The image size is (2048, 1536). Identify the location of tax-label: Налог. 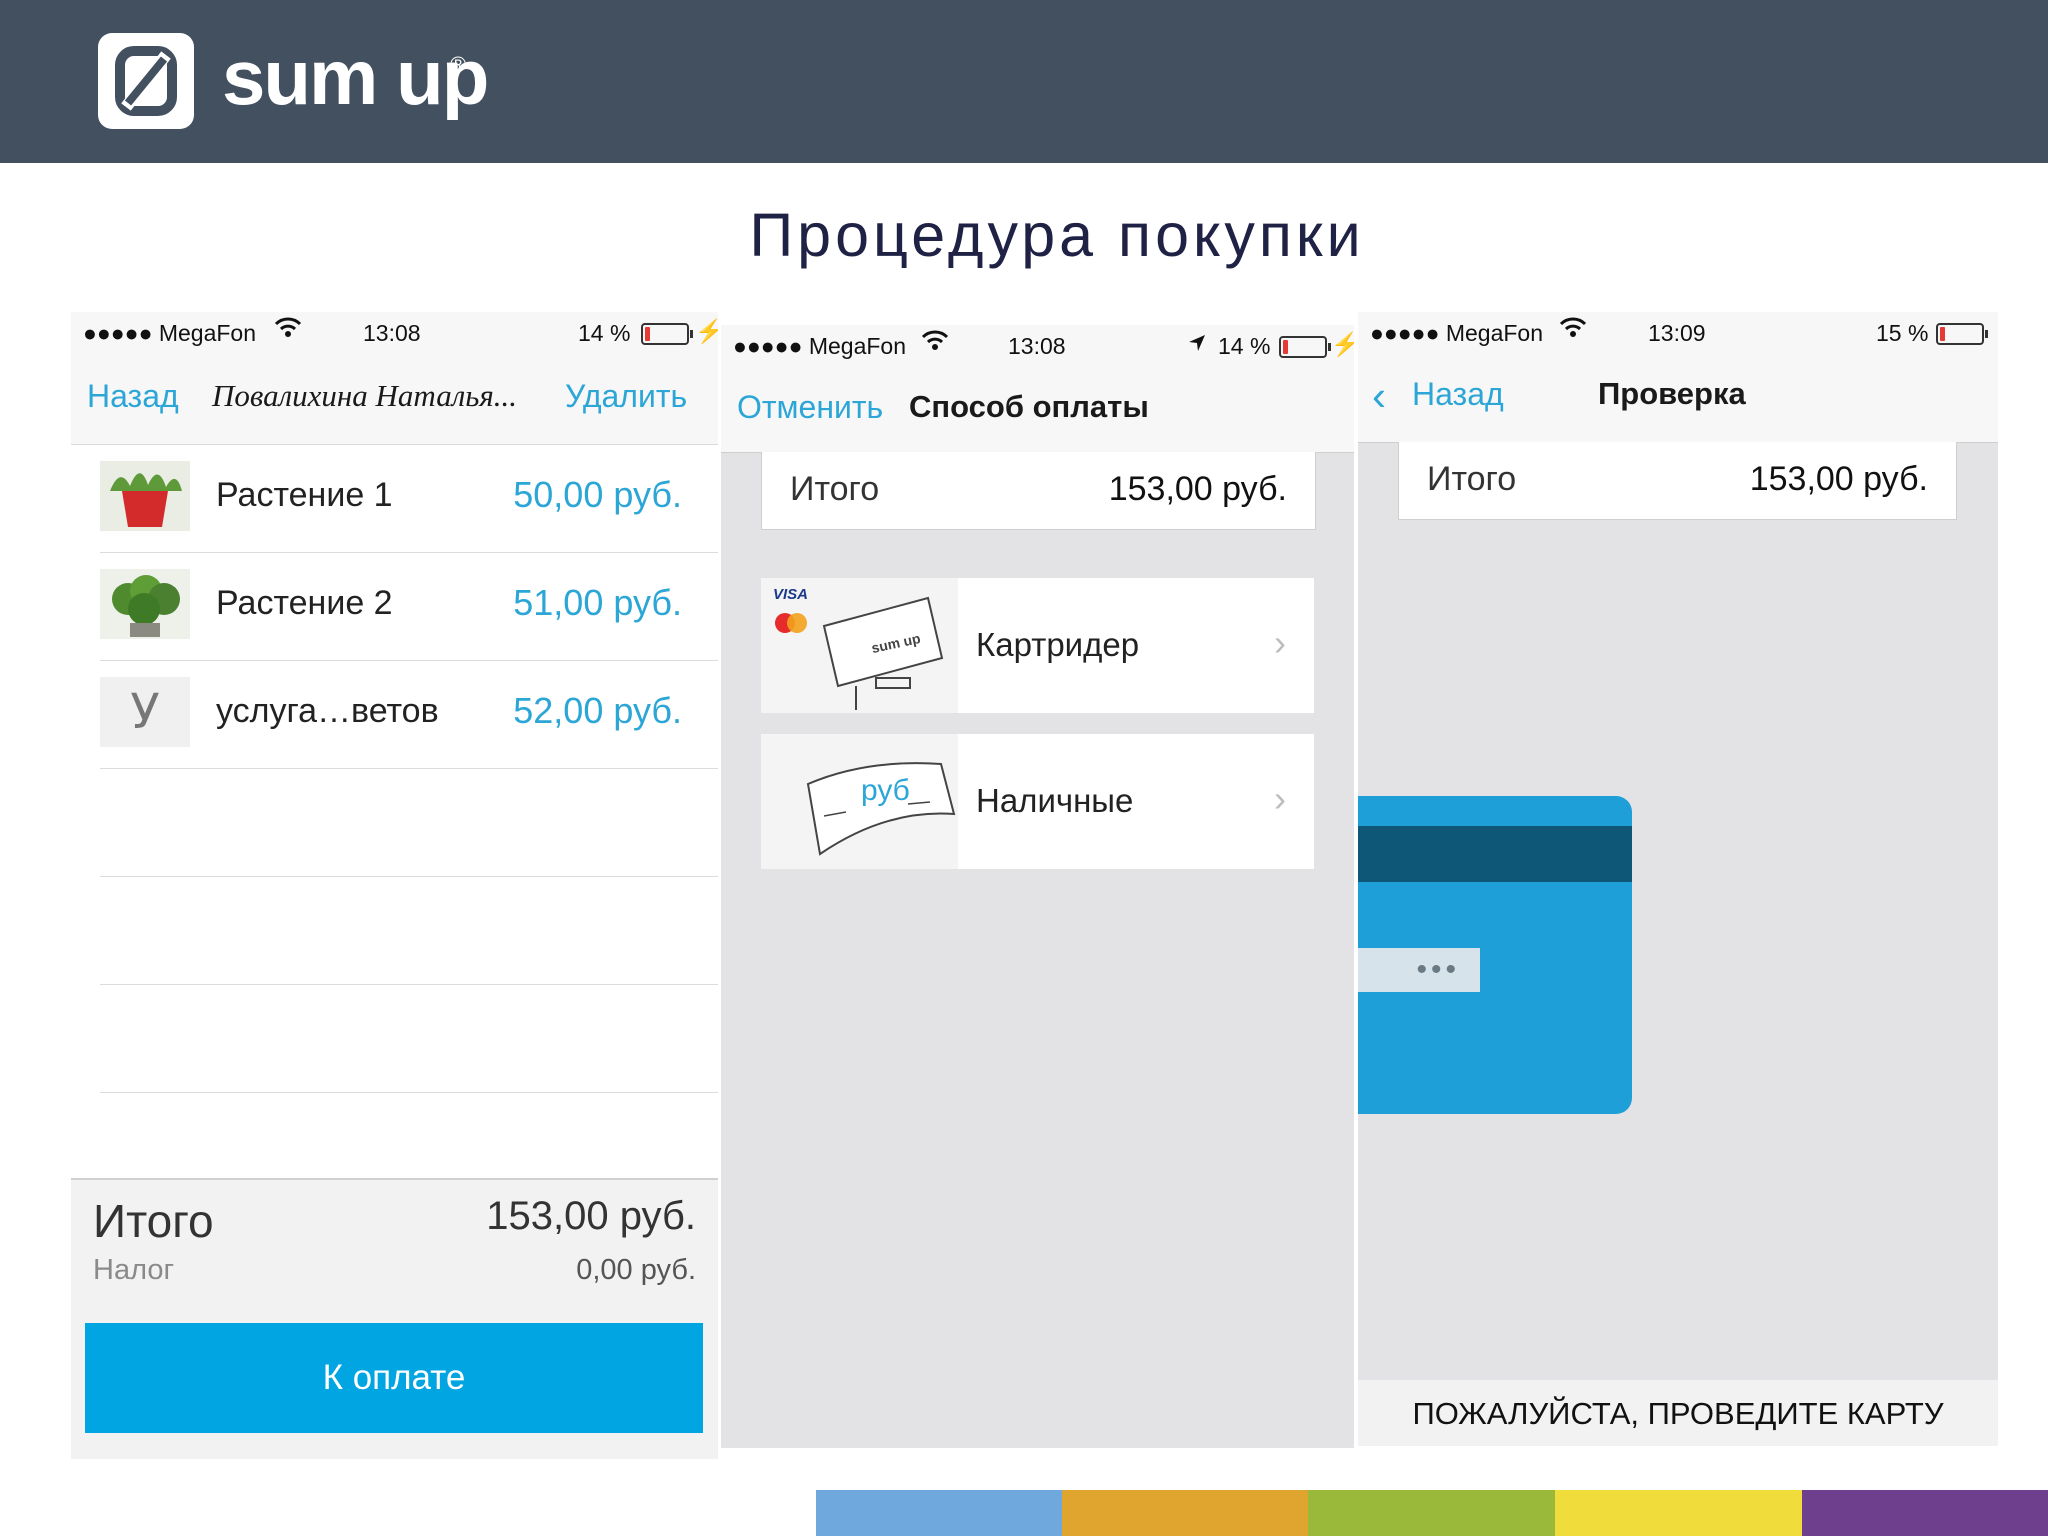
(134, 1270).